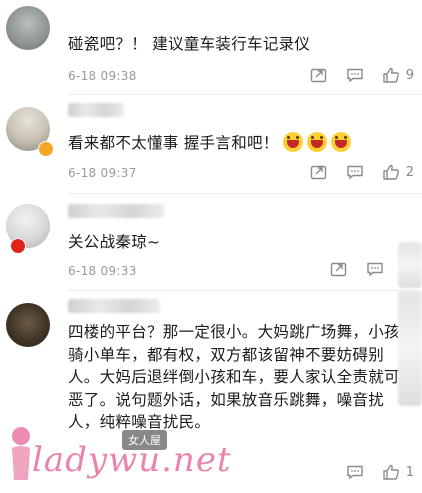  Describe the element at coordinates (409, 472) in the screenshot. I see `like-count: 1` at that location.